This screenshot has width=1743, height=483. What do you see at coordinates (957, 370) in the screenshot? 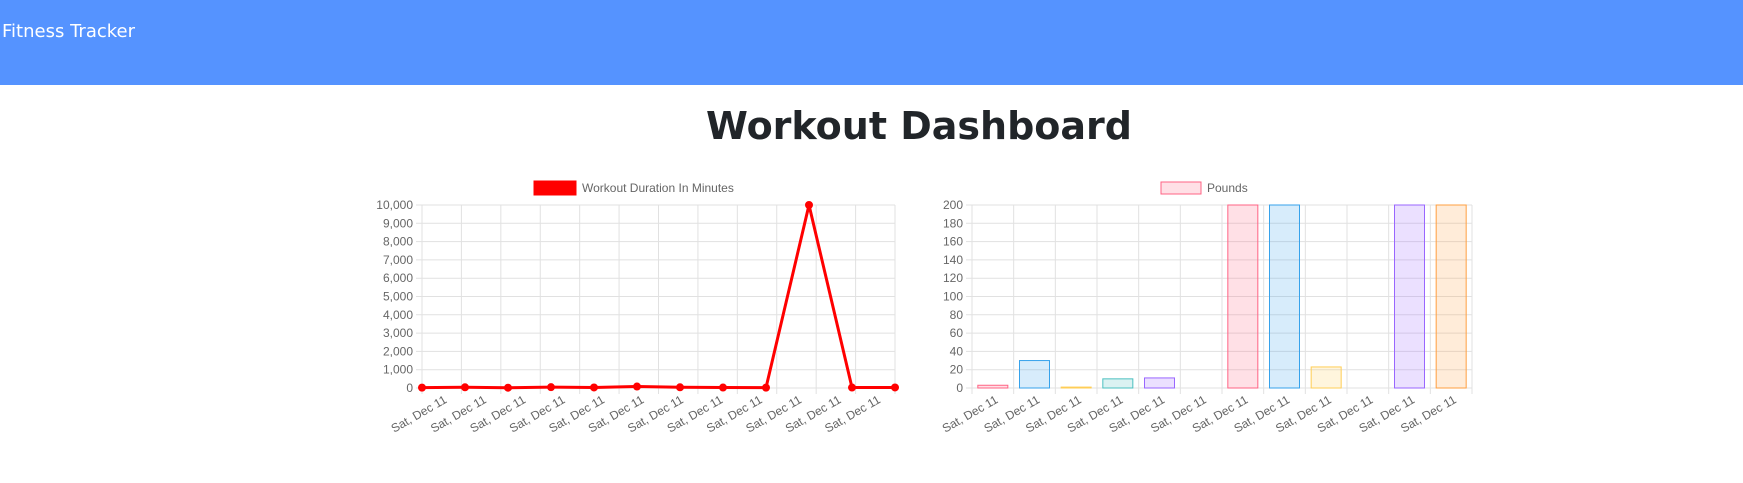
I see `y-tick-label: 20` at bounding box center [957, 370].